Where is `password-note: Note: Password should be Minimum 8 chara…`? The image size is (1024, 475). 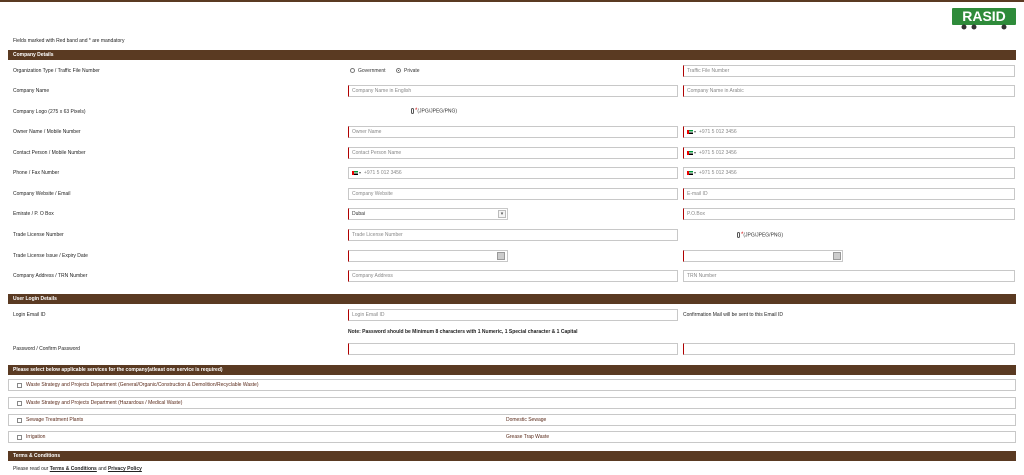
password-note: Note: Password should be Minimum 8 chara… is located at coordinates (463, 332).